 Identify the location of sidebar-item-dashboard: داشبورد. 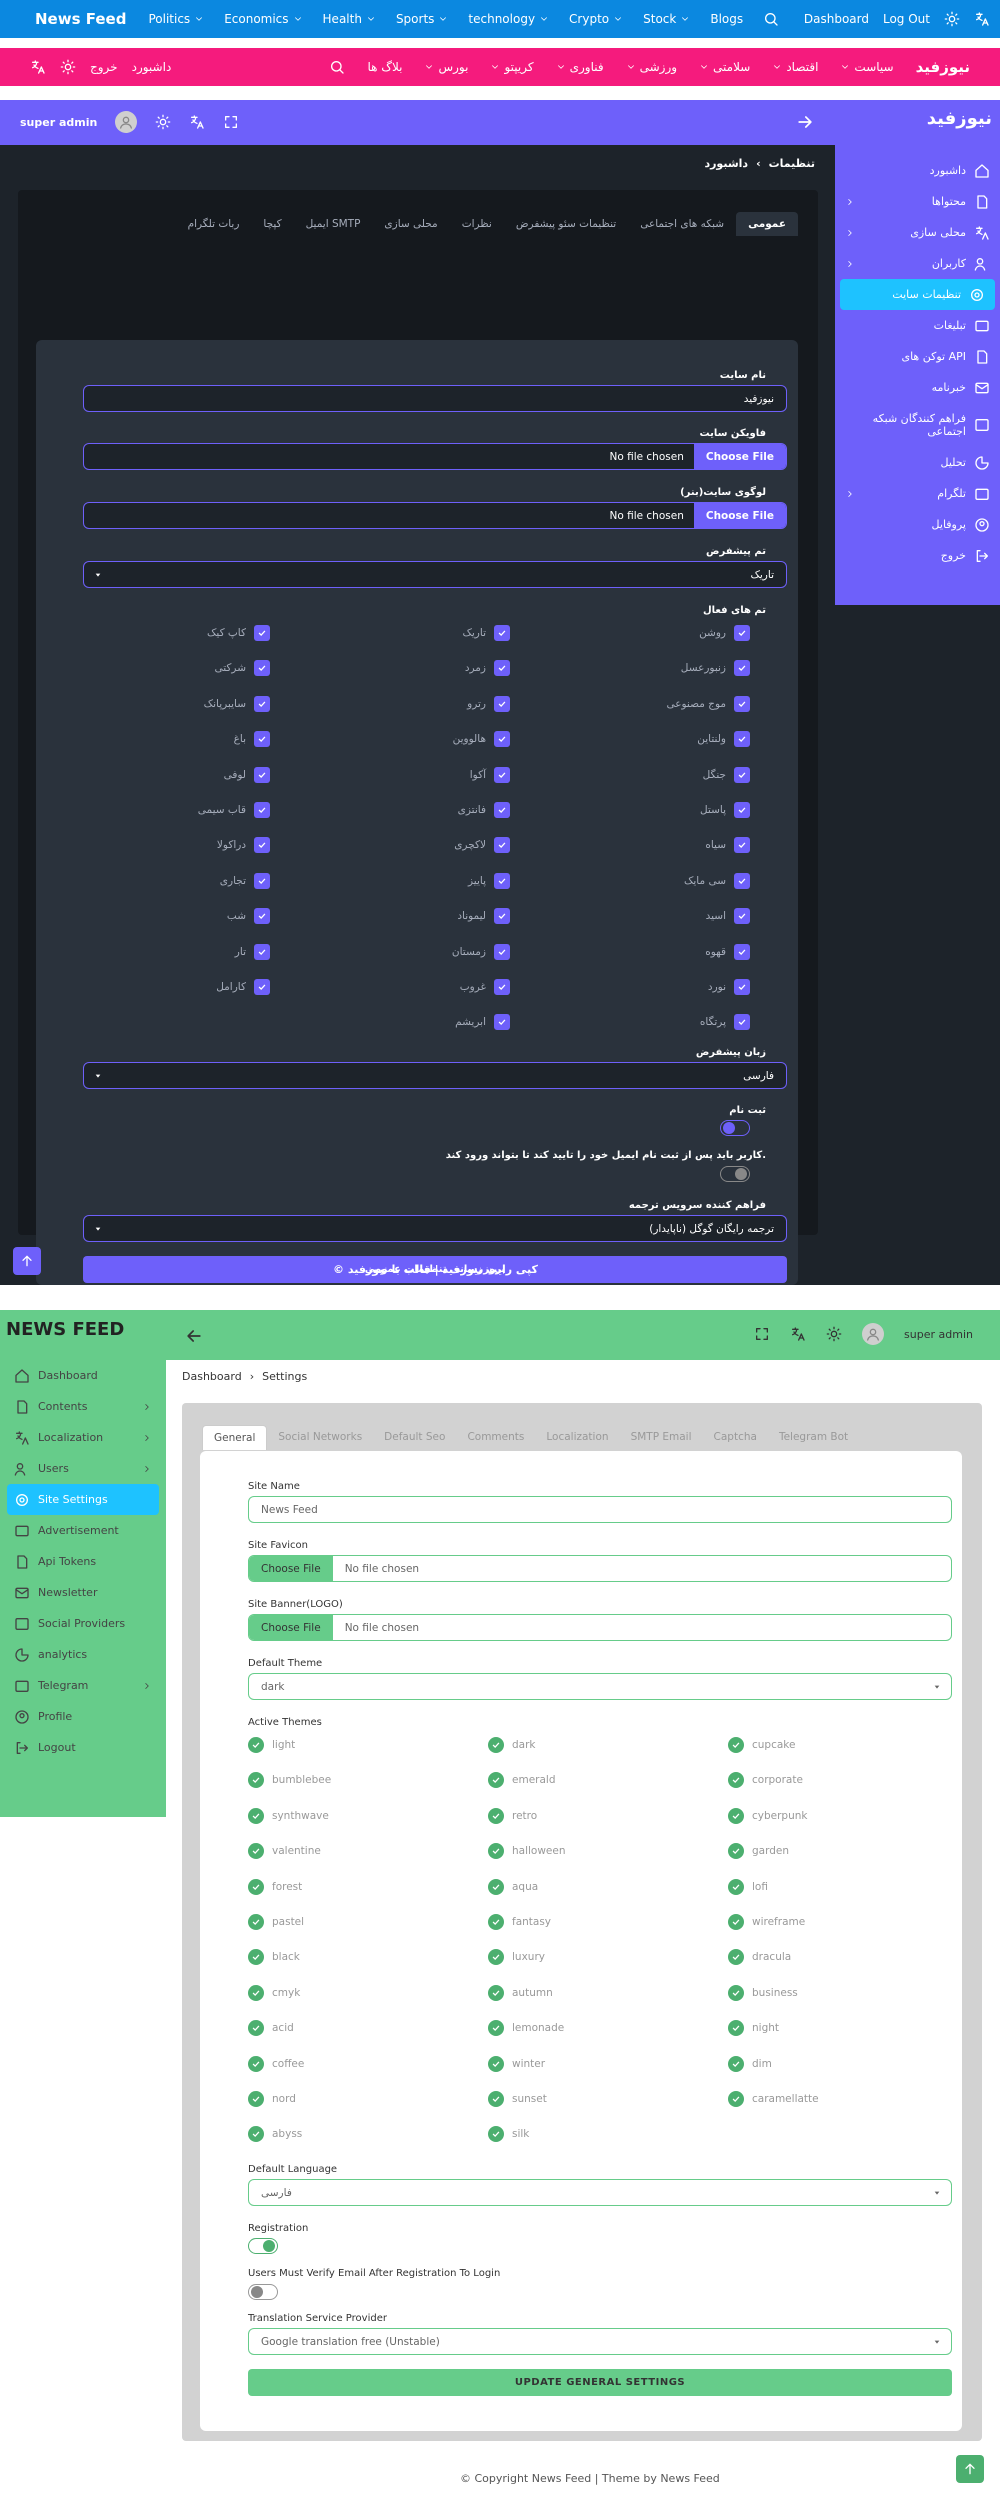
(917, 170).